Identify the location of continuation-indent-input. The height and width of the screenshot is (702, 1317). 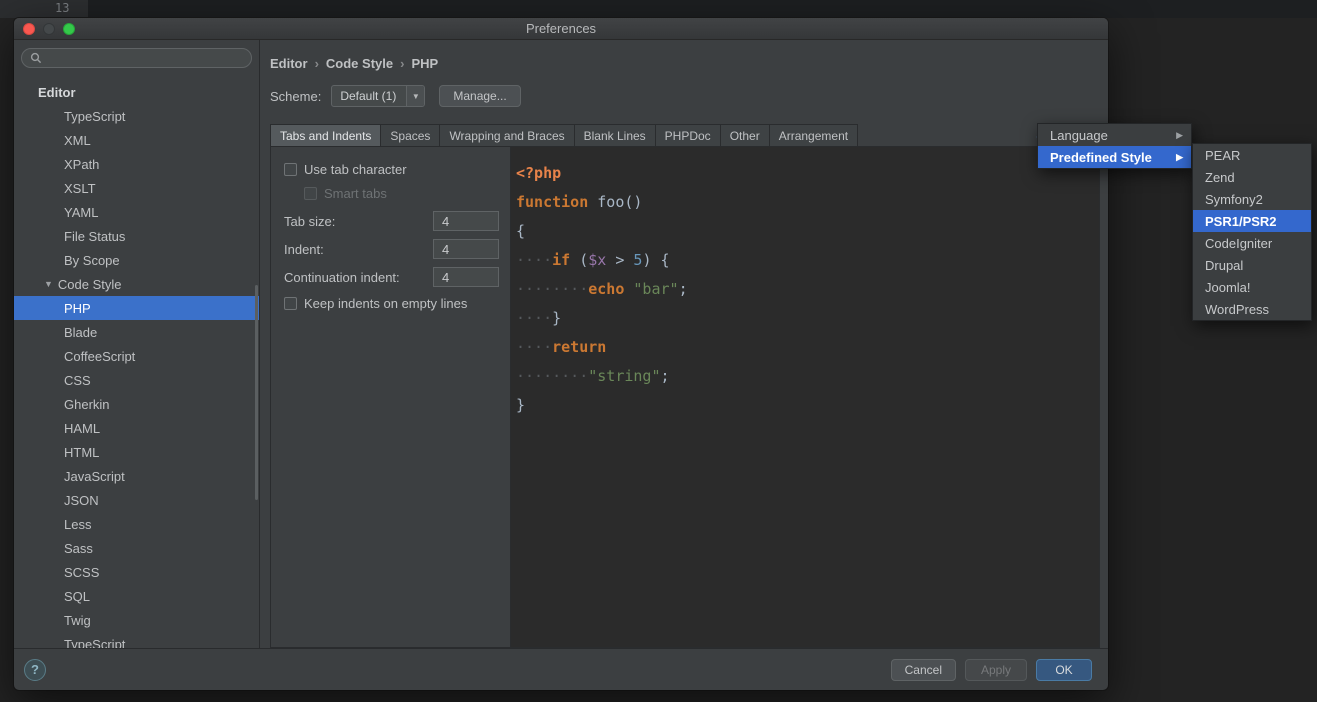
(466, 277).